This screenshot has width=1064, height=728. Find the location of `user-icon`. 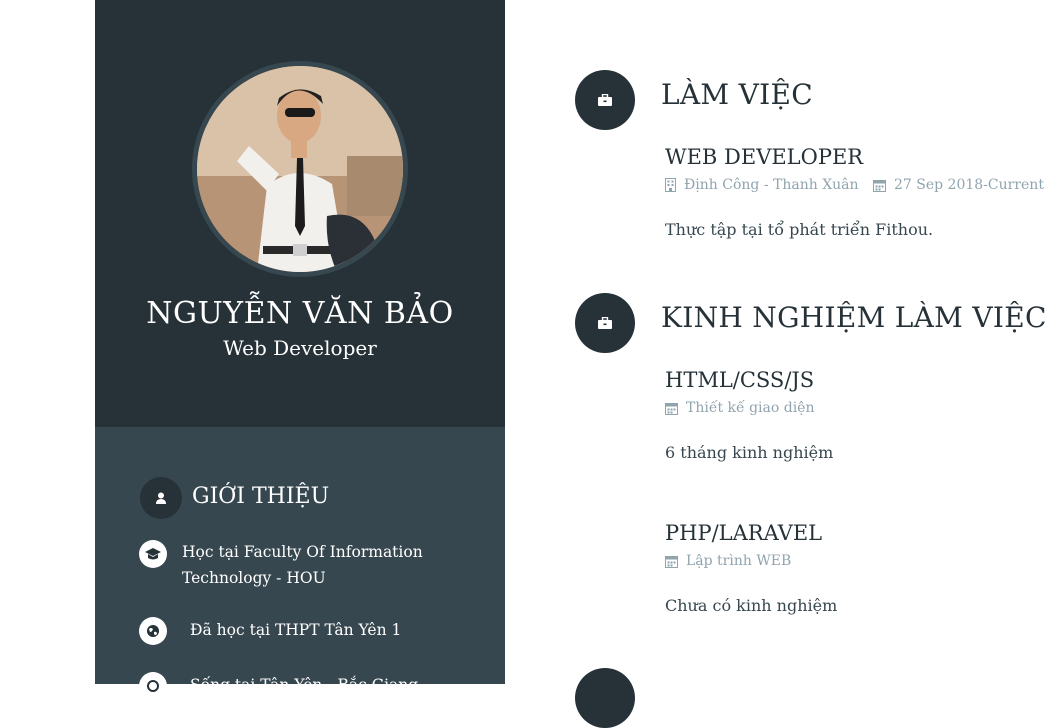

user-icon is located at coordinates (161, 498).